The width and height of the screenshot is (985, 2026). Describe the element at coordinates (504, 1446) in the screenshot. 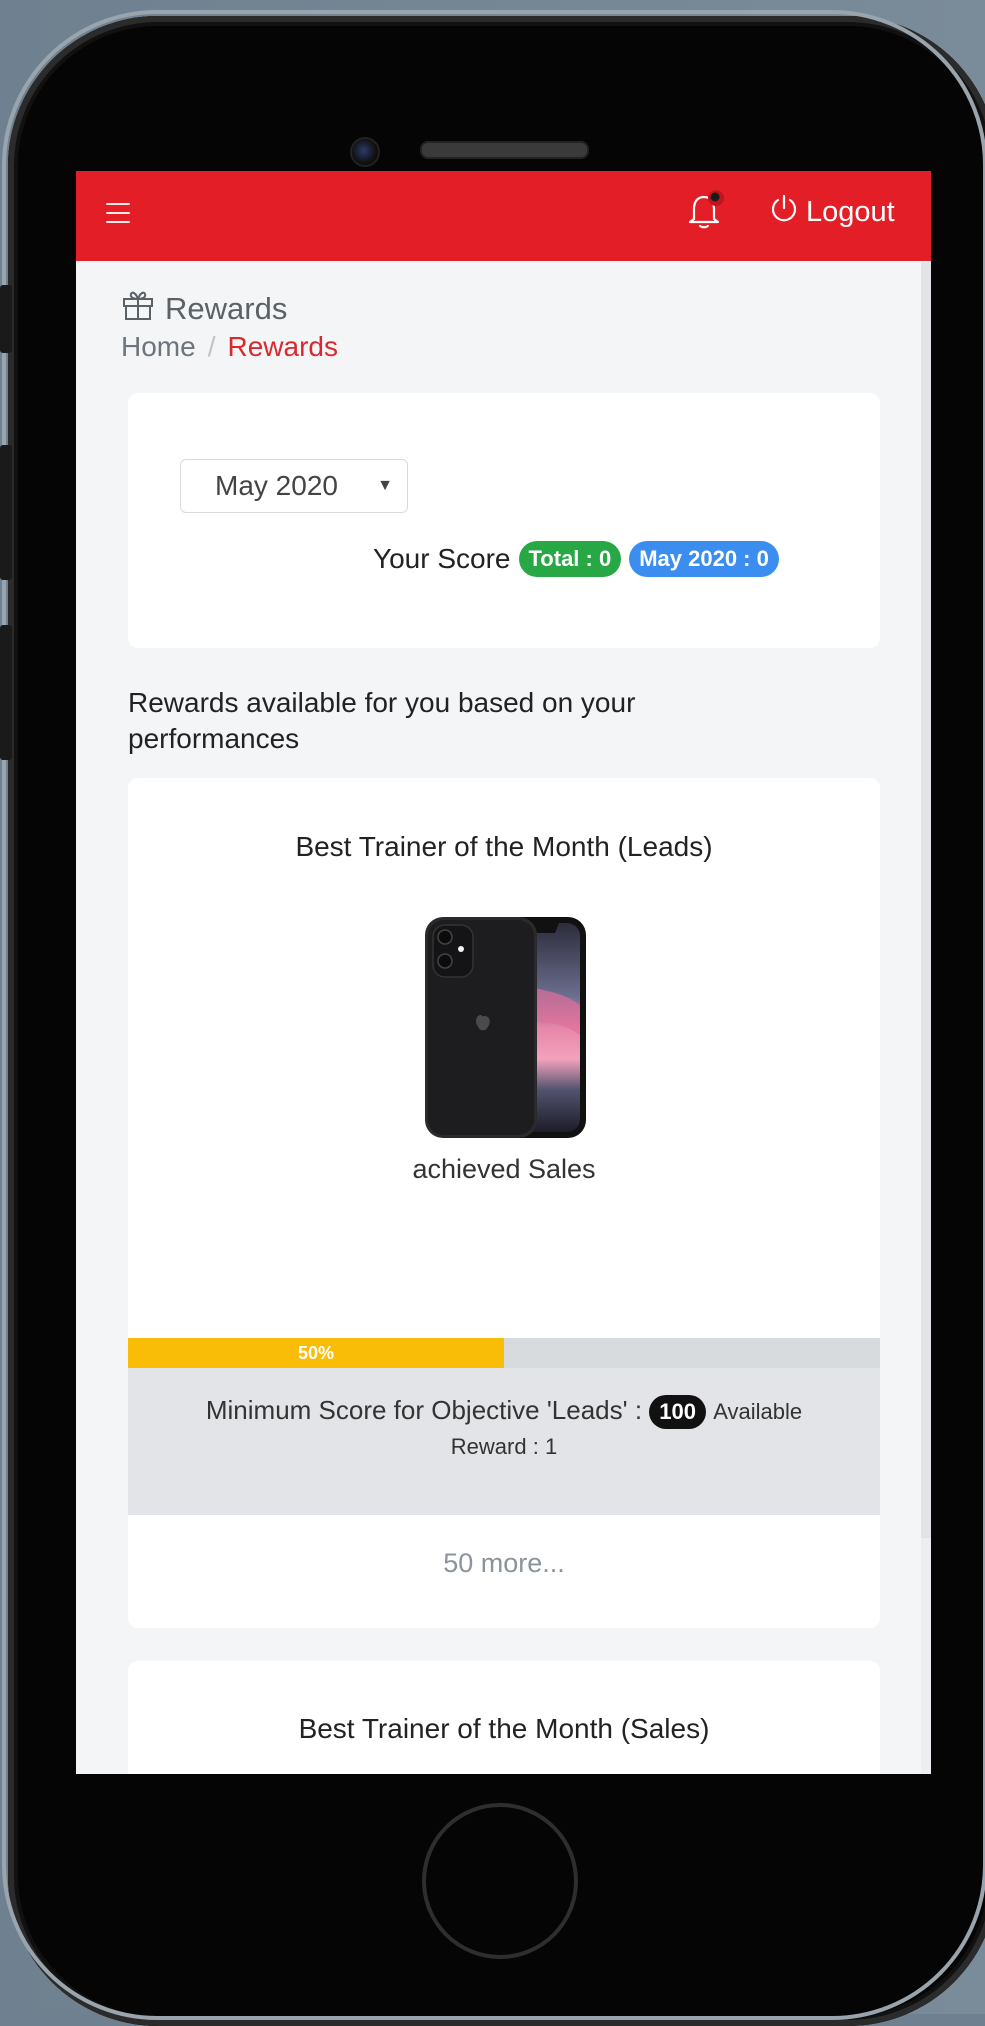

I see `reward-count: Reward : 1` at that location.